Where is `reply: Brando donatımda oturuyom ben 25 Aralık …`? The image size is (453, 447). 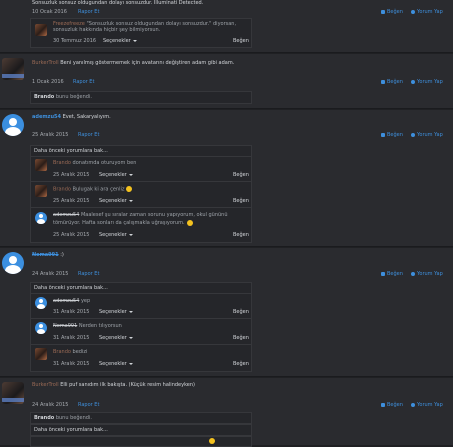 reply: Brando donatımda oturuyom ben 25 Aralık … is located at coordinates (141, 169).